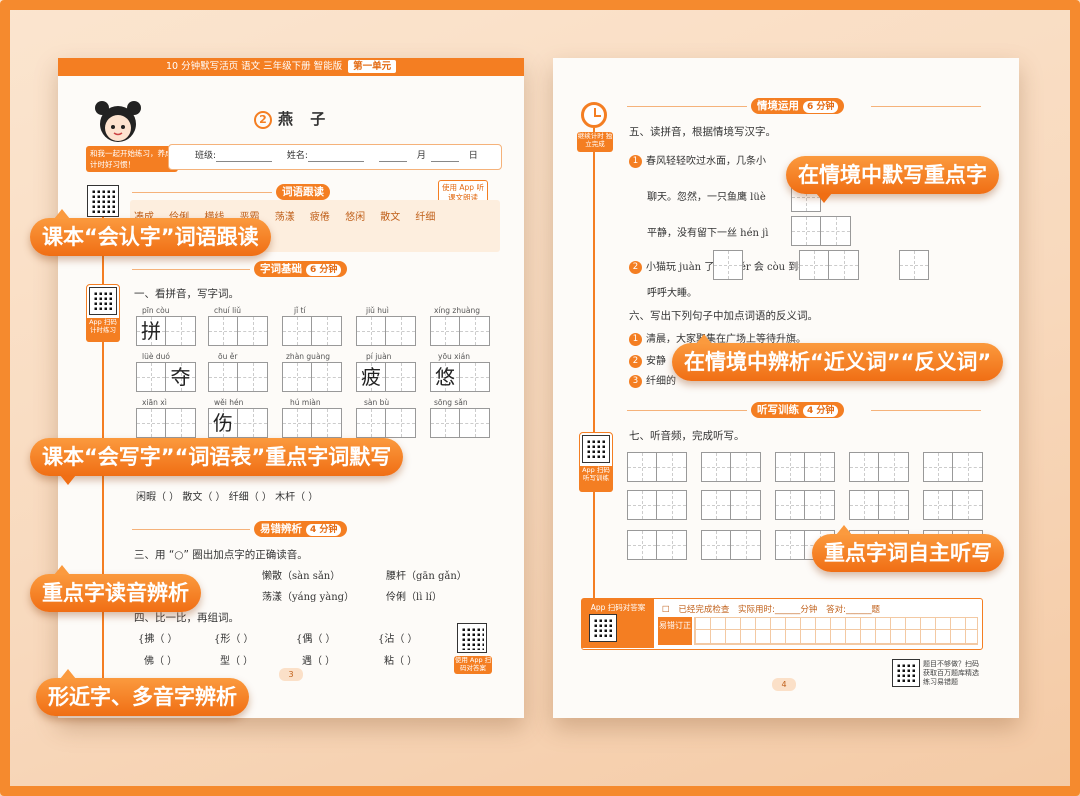 The width and height of the screenshot is (1080, 796). What do you see at coordinates (697, 160) in the screenshot?
I see `context-line: 1 春风轻轻吹过水面，几条小` at bounding box center [697, 160].